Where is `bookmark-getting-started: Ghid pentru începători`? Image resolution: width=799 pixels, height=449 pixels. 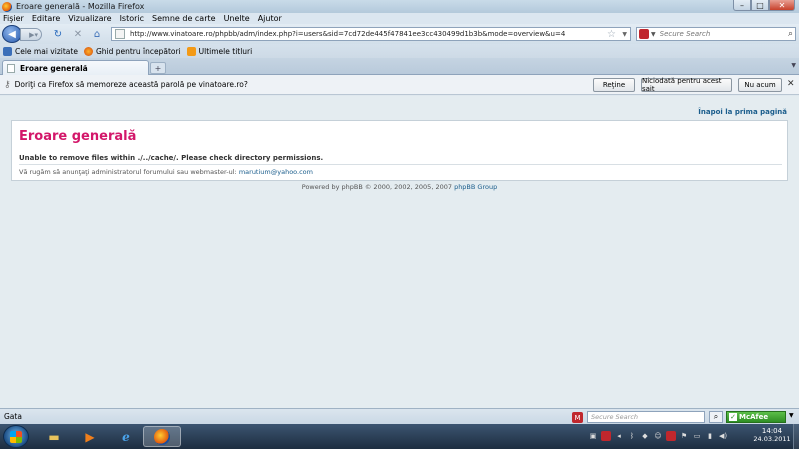 bookmark-getting-started: Ghid pentru începători is located at coordinates (132, 51).